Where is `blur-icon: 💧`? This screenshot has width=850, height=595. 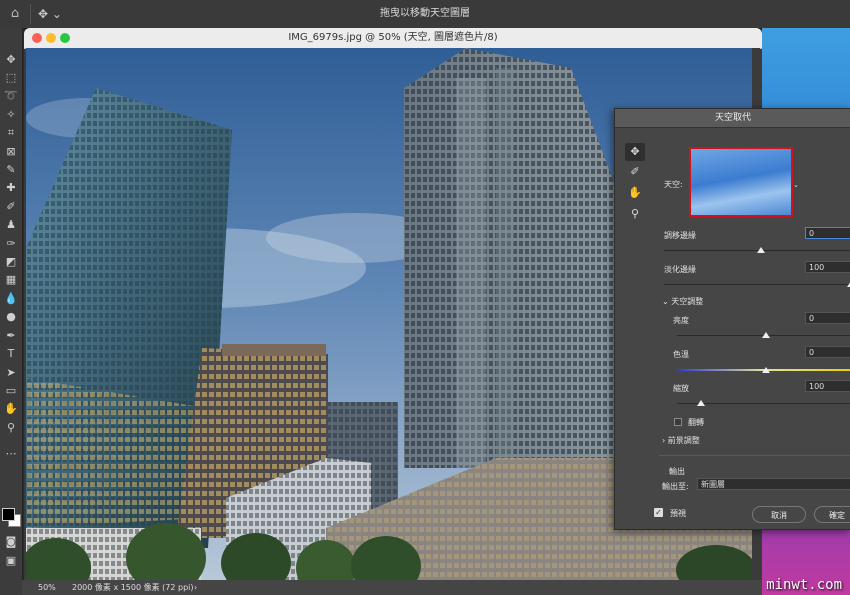
blur-icon: 💧 is located at coordinates (11, 299).